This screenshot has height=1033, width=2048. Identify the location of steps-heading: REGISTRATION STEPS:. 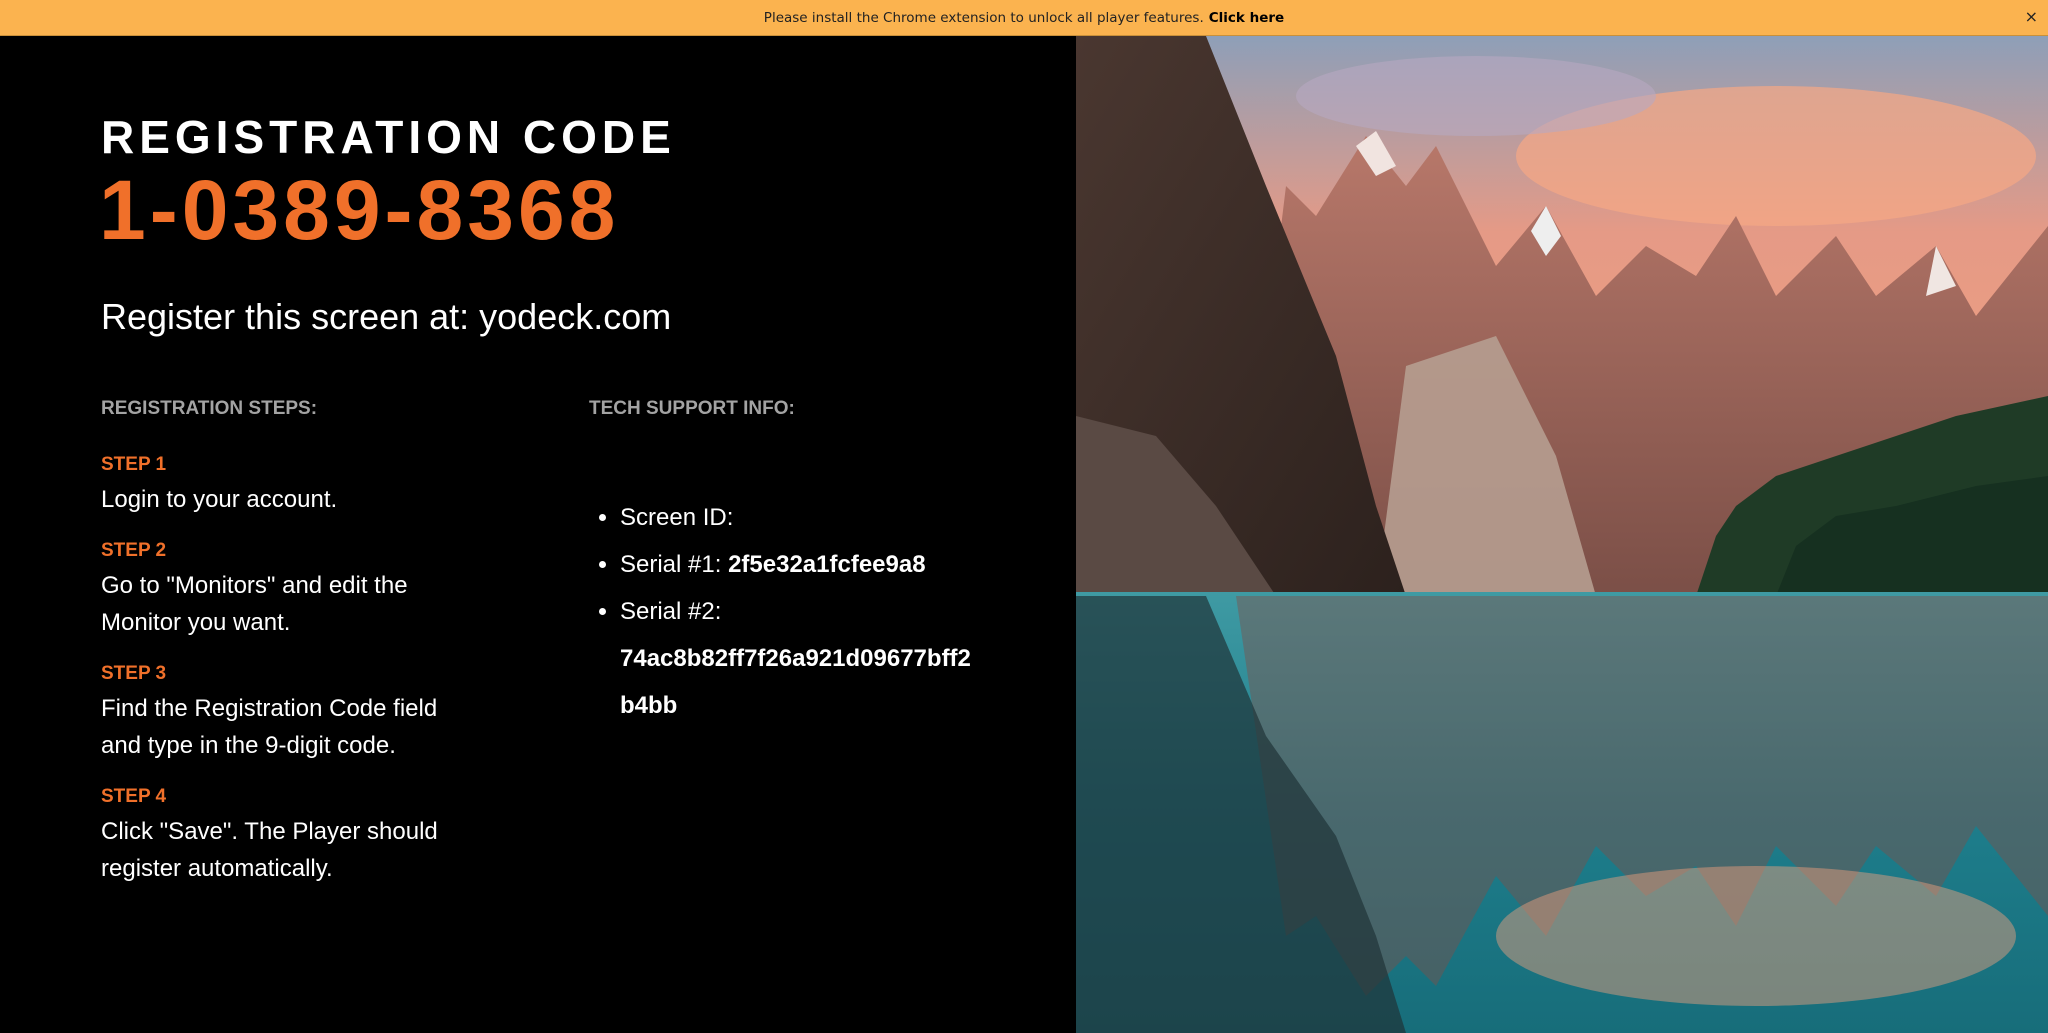
(209, 408).